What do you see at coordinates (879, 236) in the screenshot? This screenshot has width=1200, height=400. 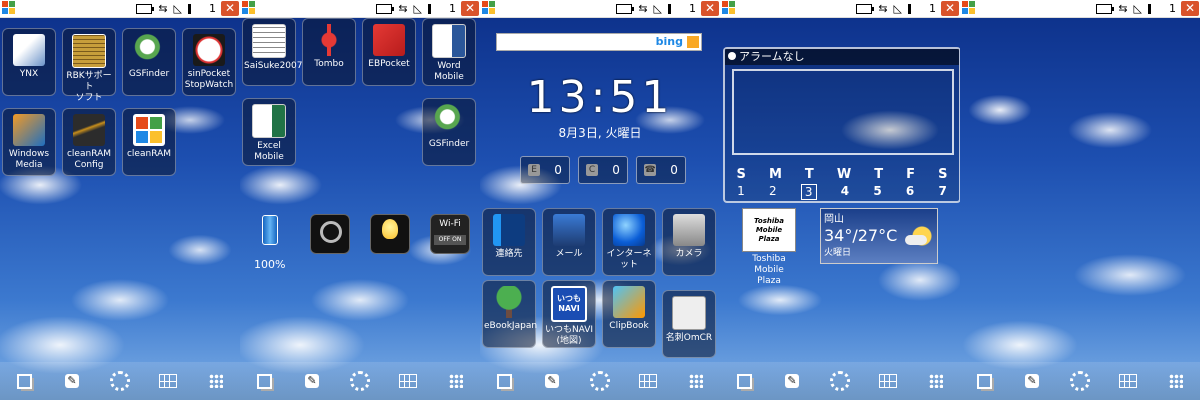 I see `weather-widget: 岡山 34°/27°C 火曜日` at bounding box center [879, 236].